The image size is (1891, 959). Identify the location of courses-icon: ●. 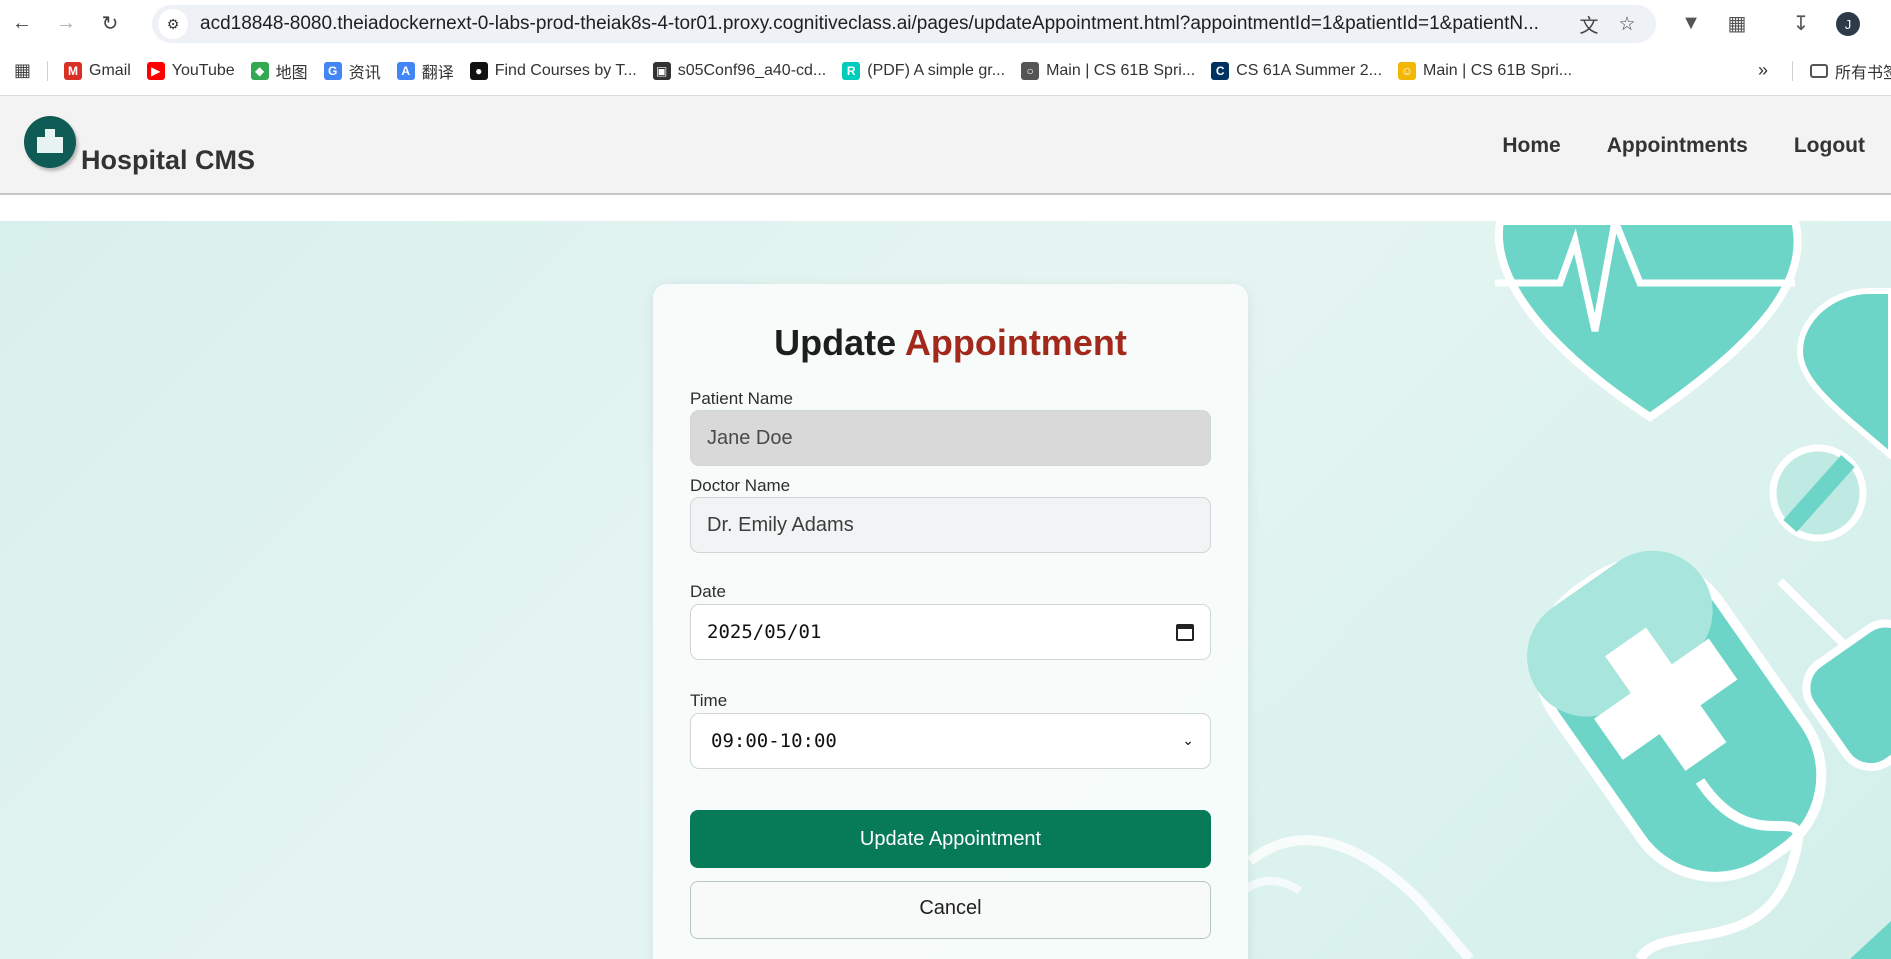
(478, 70).